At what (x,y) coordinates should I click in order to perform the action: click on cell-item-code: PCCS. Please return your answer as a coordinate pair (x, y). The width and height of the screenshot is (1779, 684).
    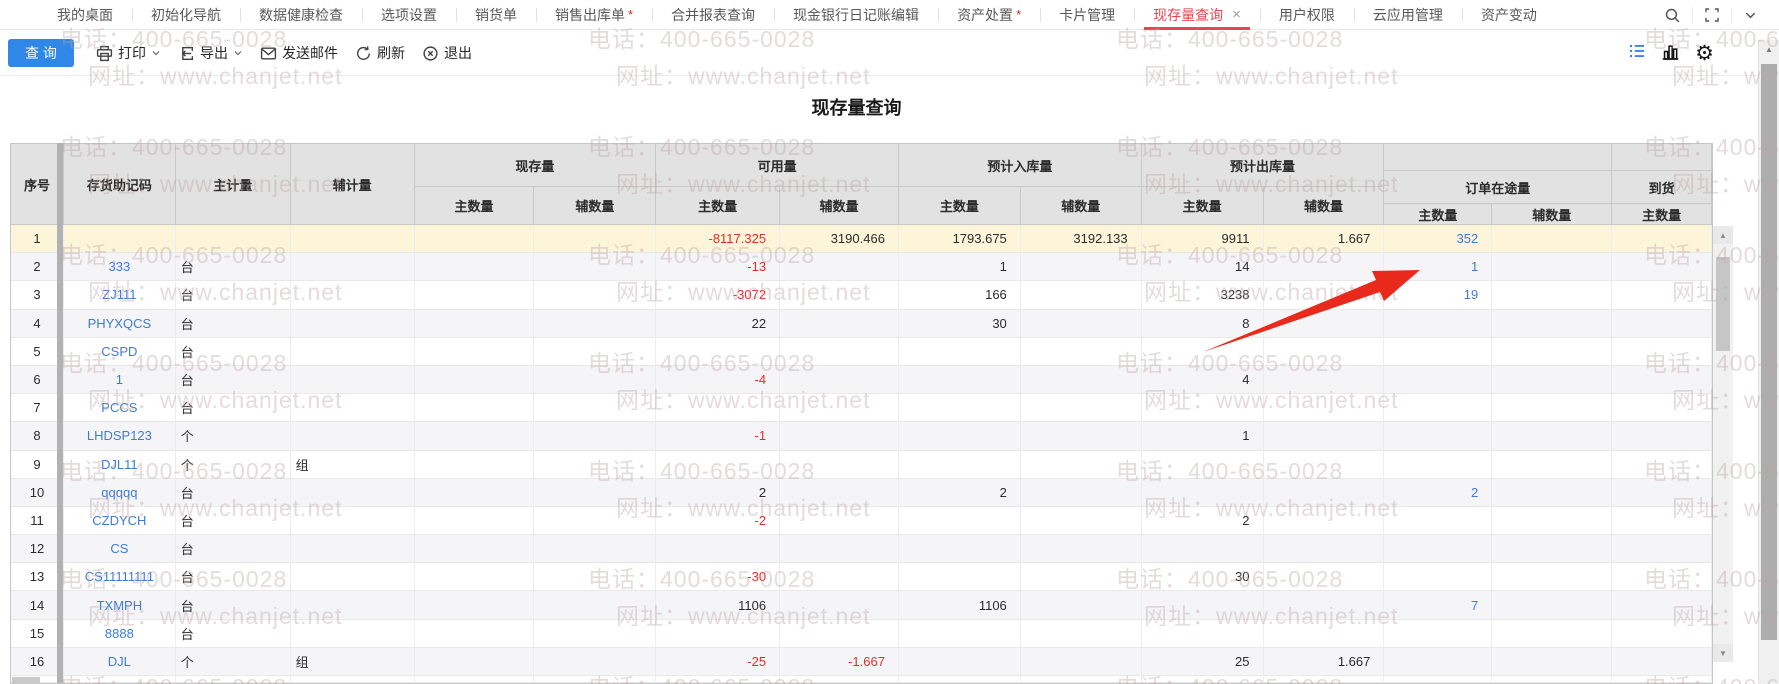
    Looking at the image, I should click on (119, 408).